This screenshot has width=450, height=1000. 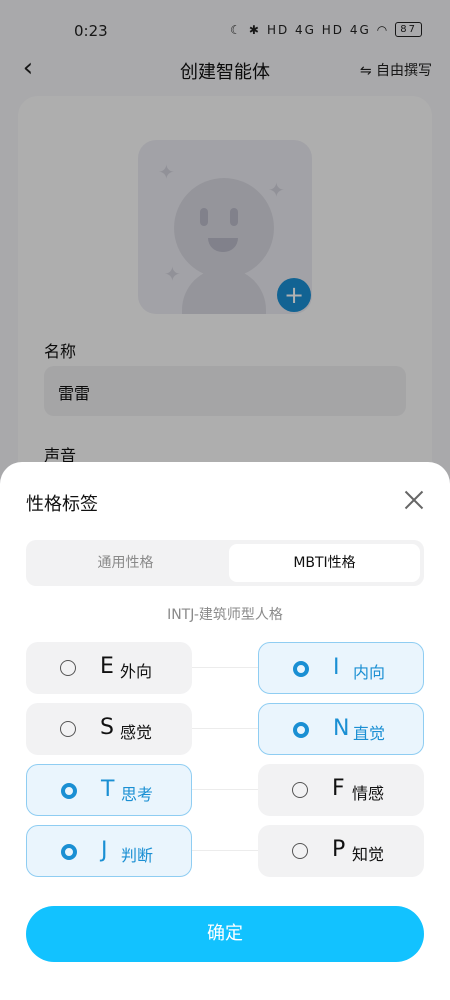 I want to click on option-f: F 情感, so click(x=341, y=790).